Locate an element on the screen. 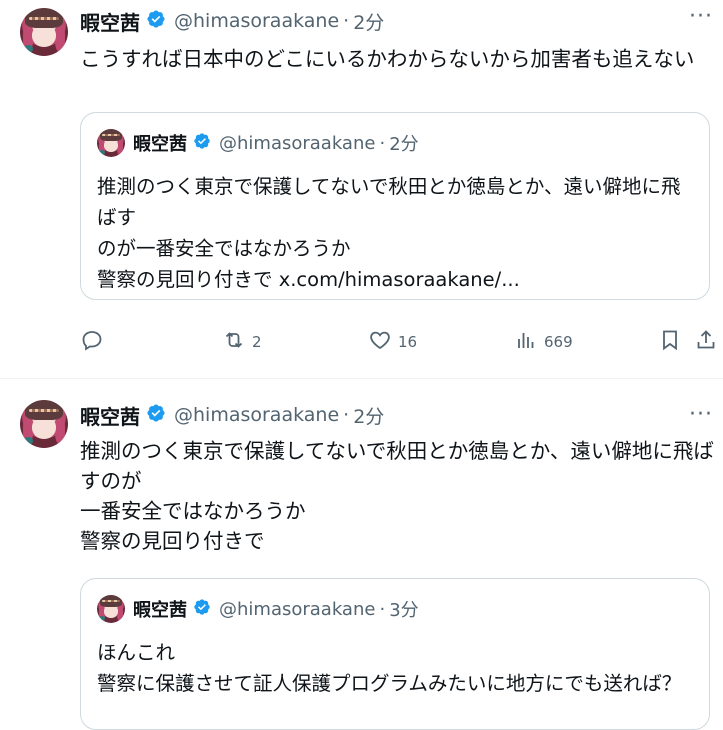  repost-icon is located at coordinates (234, 342).